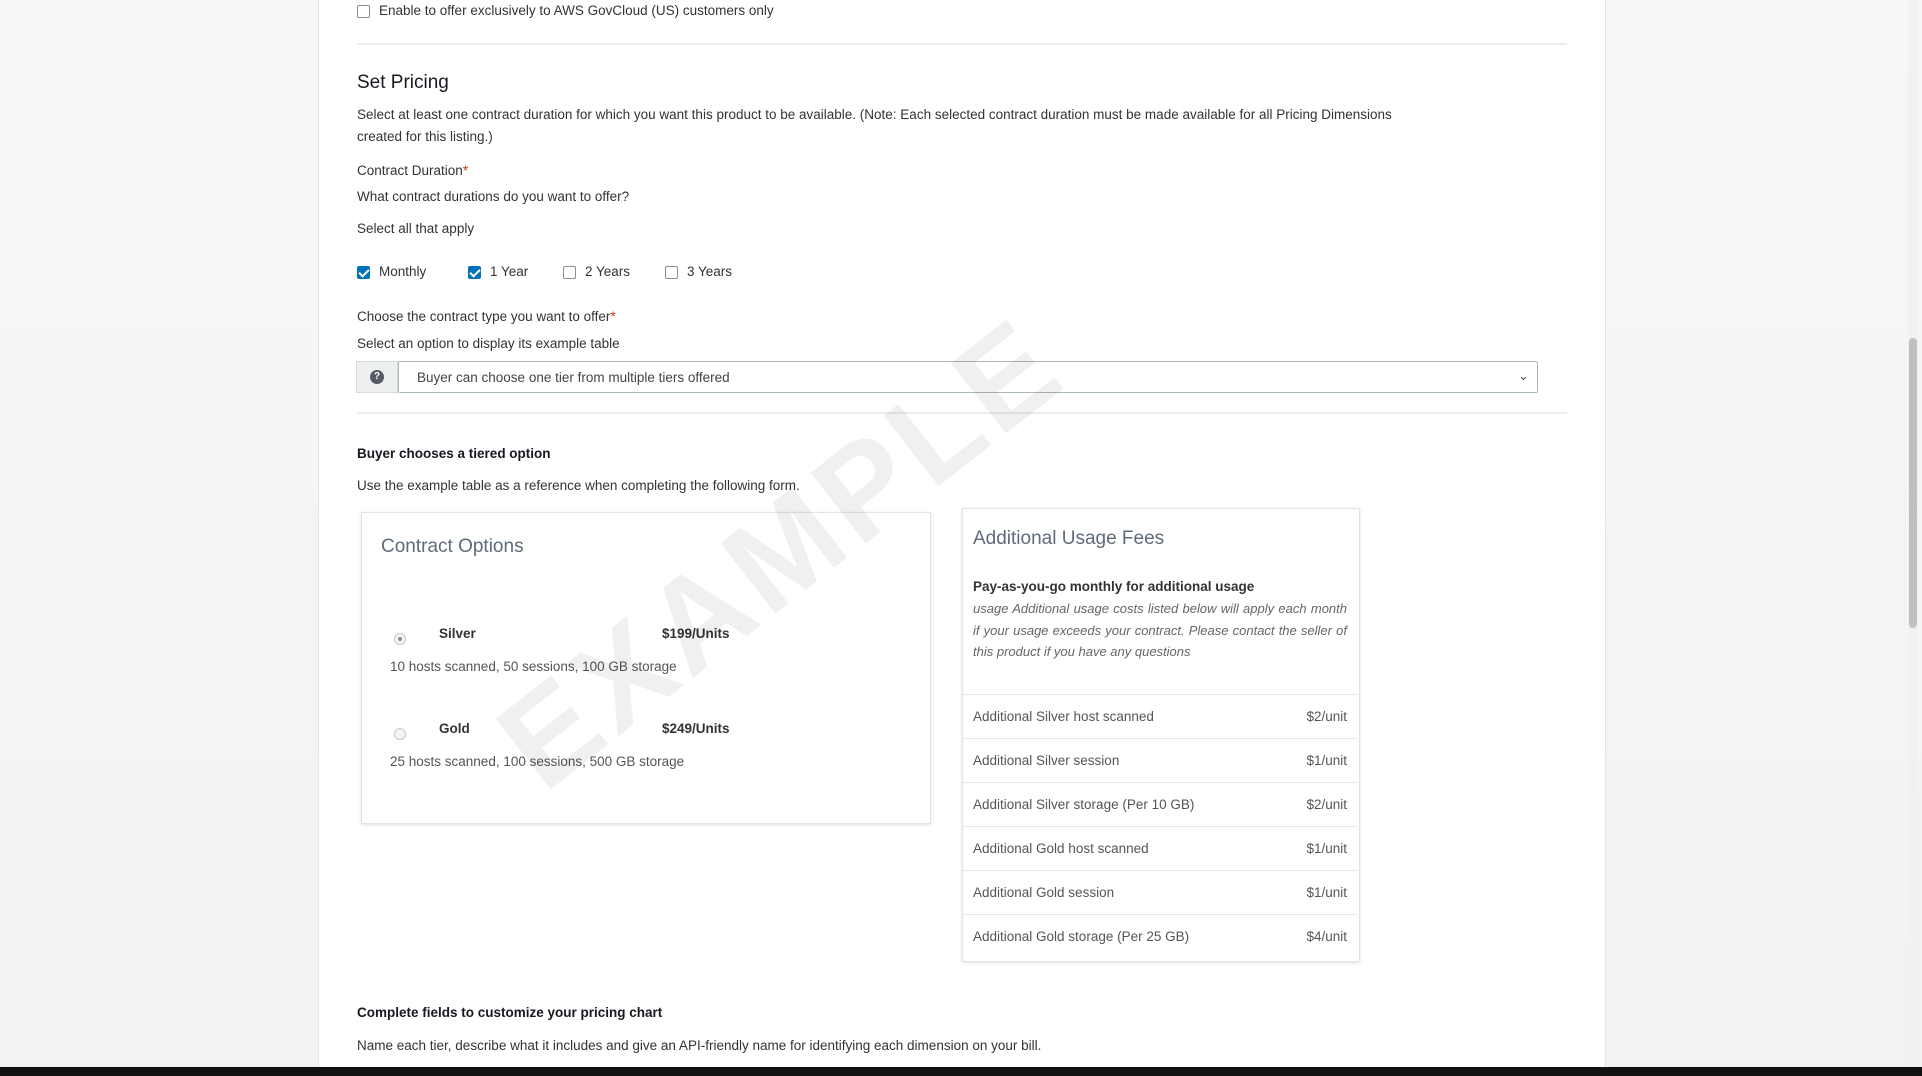 The width and height of the screenshot is (1922, 1076). I want to click on scrollbar-thumb, so click(1913, 483).